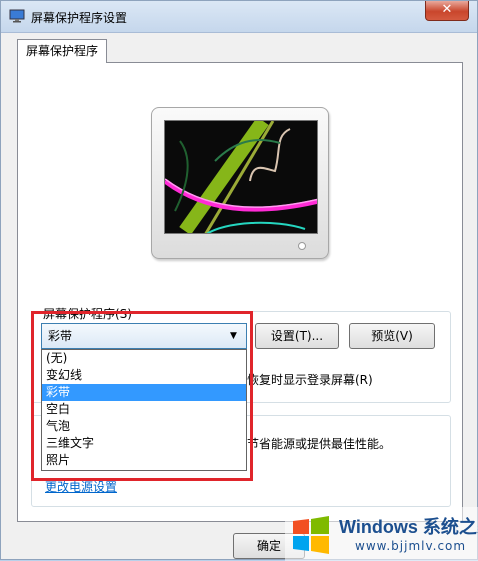 This screenshot has width=478, height=561. Describe the element at coordinates (392, 336) in the screenshot. I see `preview-button: 预览(V)` at that location.